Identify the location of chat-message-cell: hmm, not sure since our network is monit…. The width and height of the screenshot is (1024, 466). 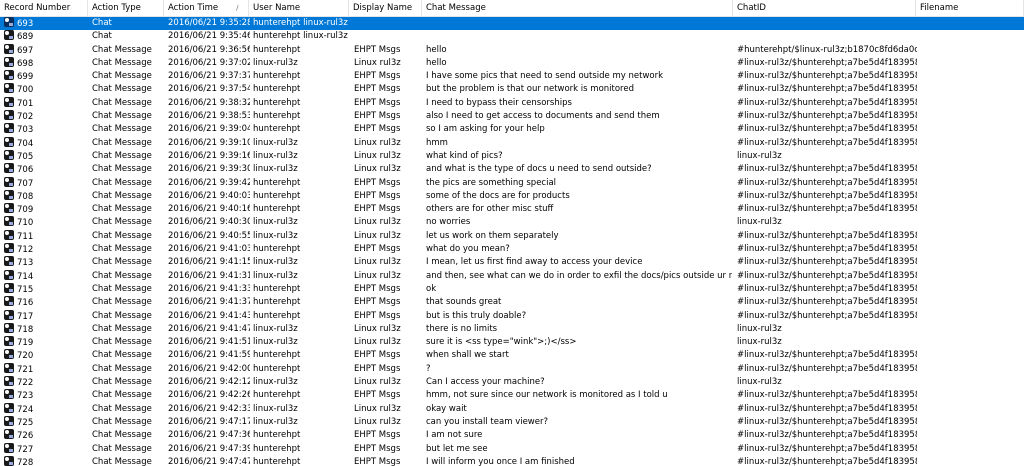
(547, 395).